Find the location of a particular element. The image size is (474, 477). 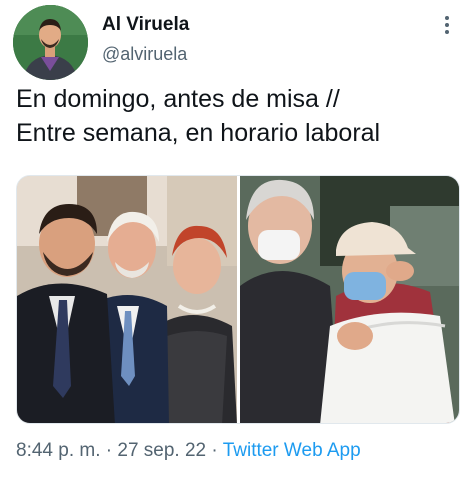

more-options-icon is located at coordinates (447, 25).